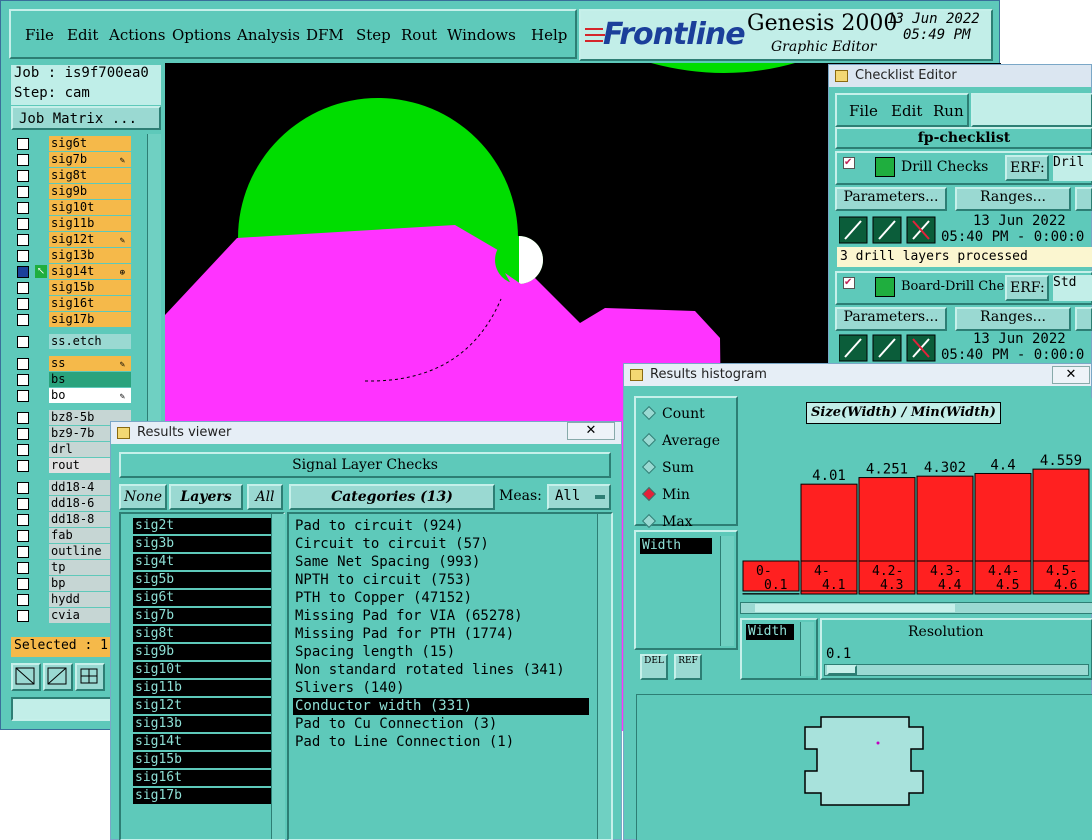 Image resolution: width=1092 pixels, height=840 pixels. What do you see at coordinates (203, 688) in the screenshot?
I see `viewer-layer-item: sig11b` at bounding box center [203, 688].